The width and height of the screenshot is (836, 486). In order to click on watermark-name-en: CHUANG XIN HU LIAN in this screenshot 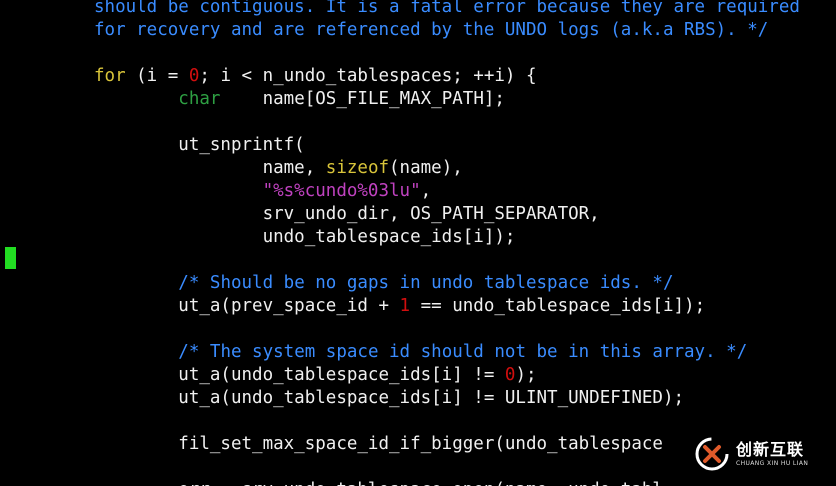, I will do `click(772, 463)`.